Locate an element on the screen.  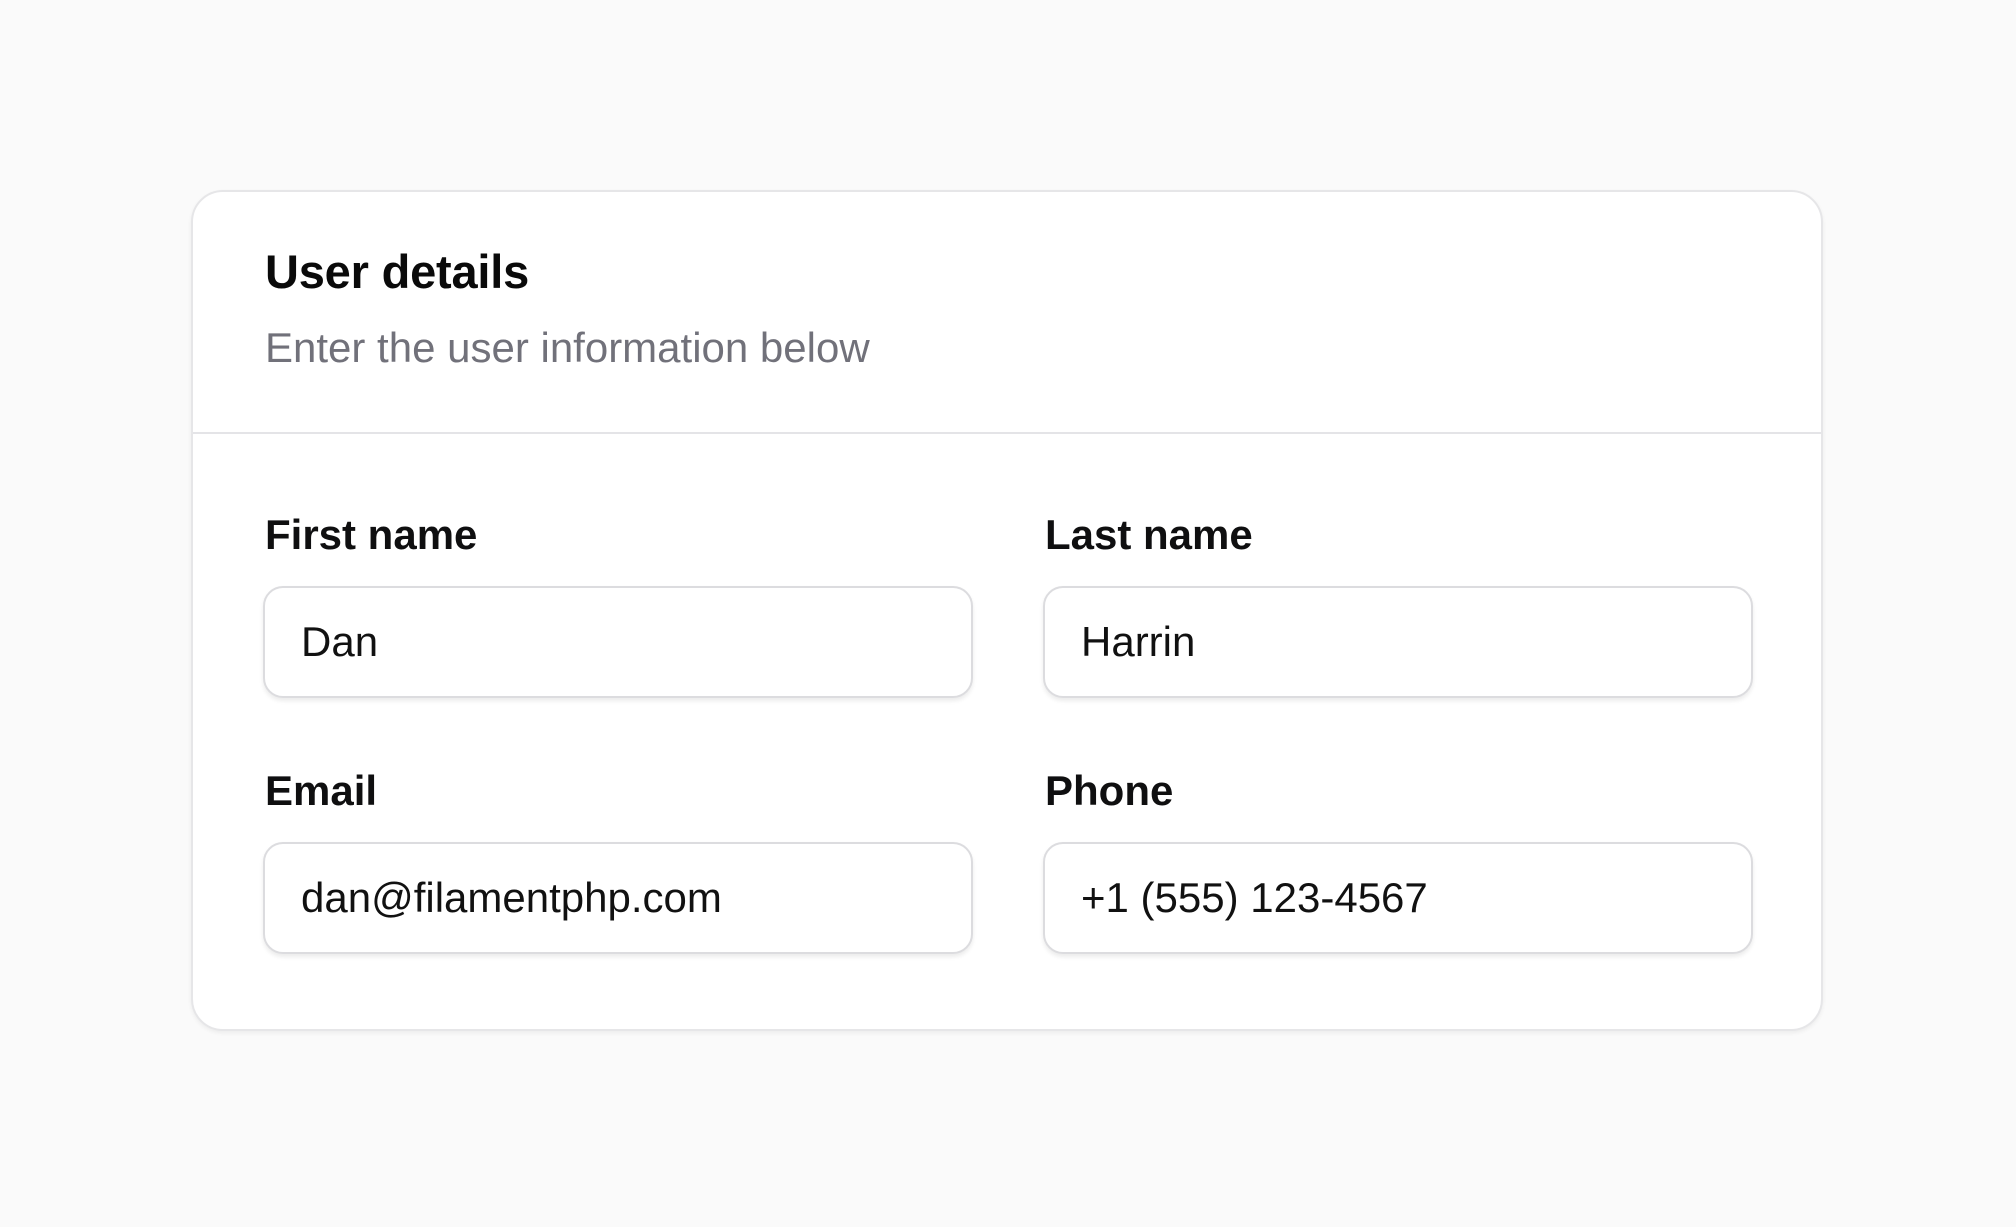
card-description: Enter the user information below is located at coordinates (567, 347).